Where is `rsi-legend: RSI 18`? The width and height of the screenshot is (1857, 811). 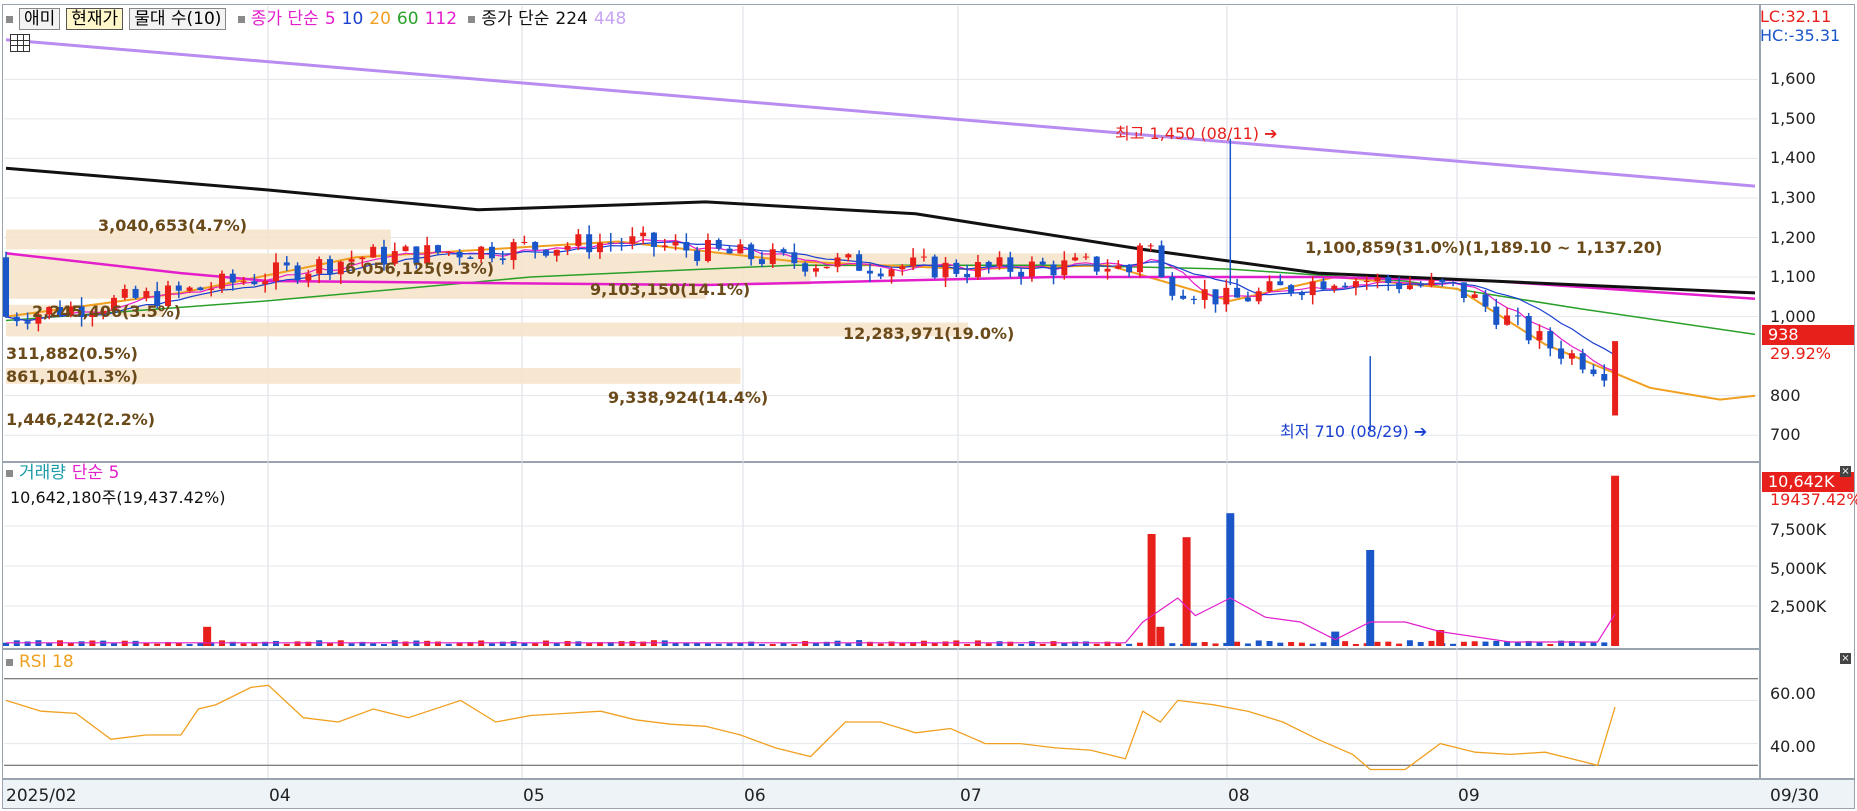 rsi-legend: RSI 18 is located at coordinates (43, 662).